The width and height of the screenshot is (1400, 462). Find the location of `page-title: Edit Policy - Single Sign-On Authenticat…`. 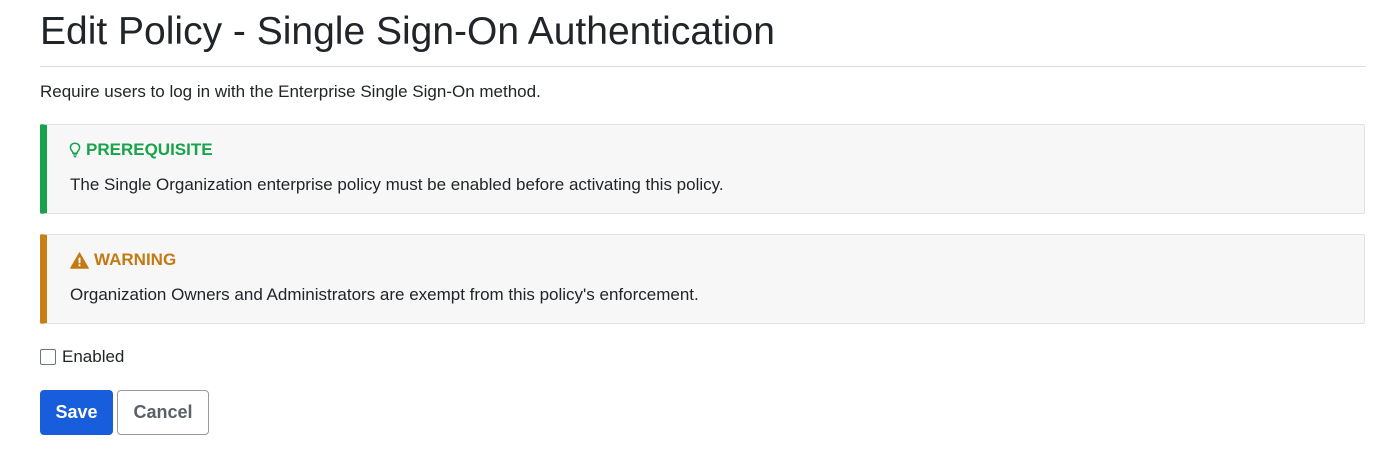

page-title: Edit Policy - Single Sign-On Authenticat… is located at coordinates (407, 31).